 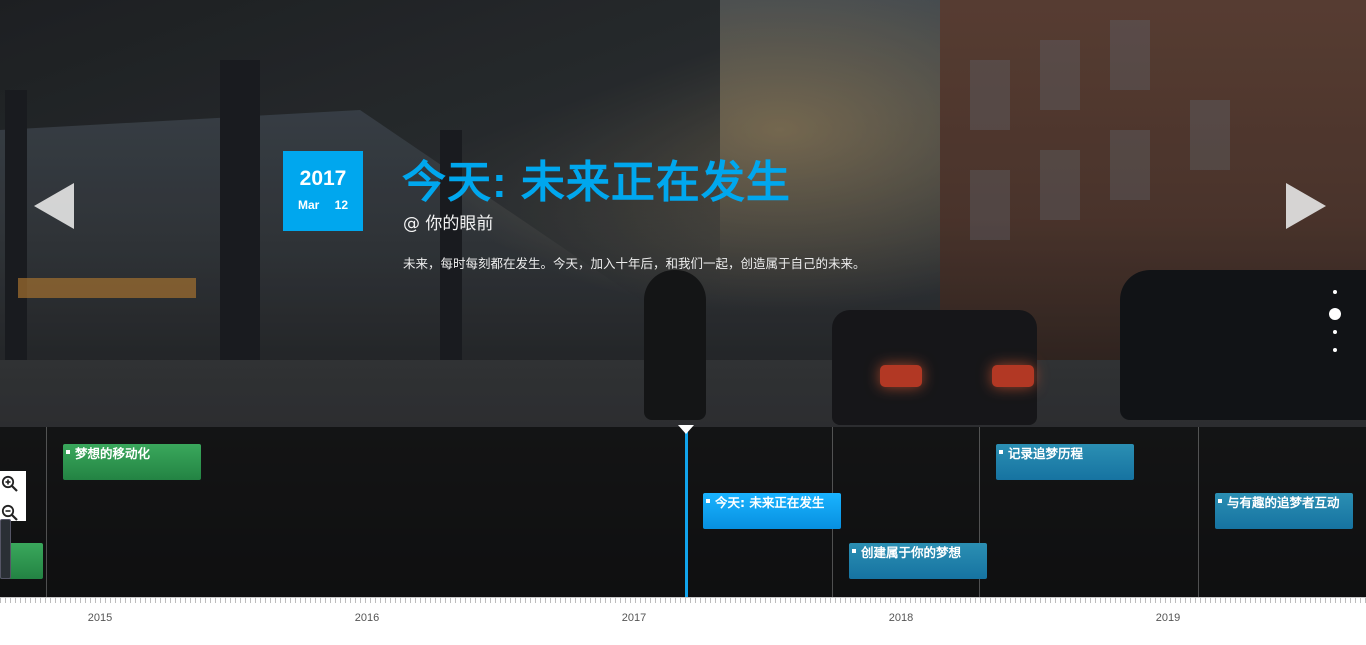 I want to click on pagination-dot-active, so click(x=1335, y=314).